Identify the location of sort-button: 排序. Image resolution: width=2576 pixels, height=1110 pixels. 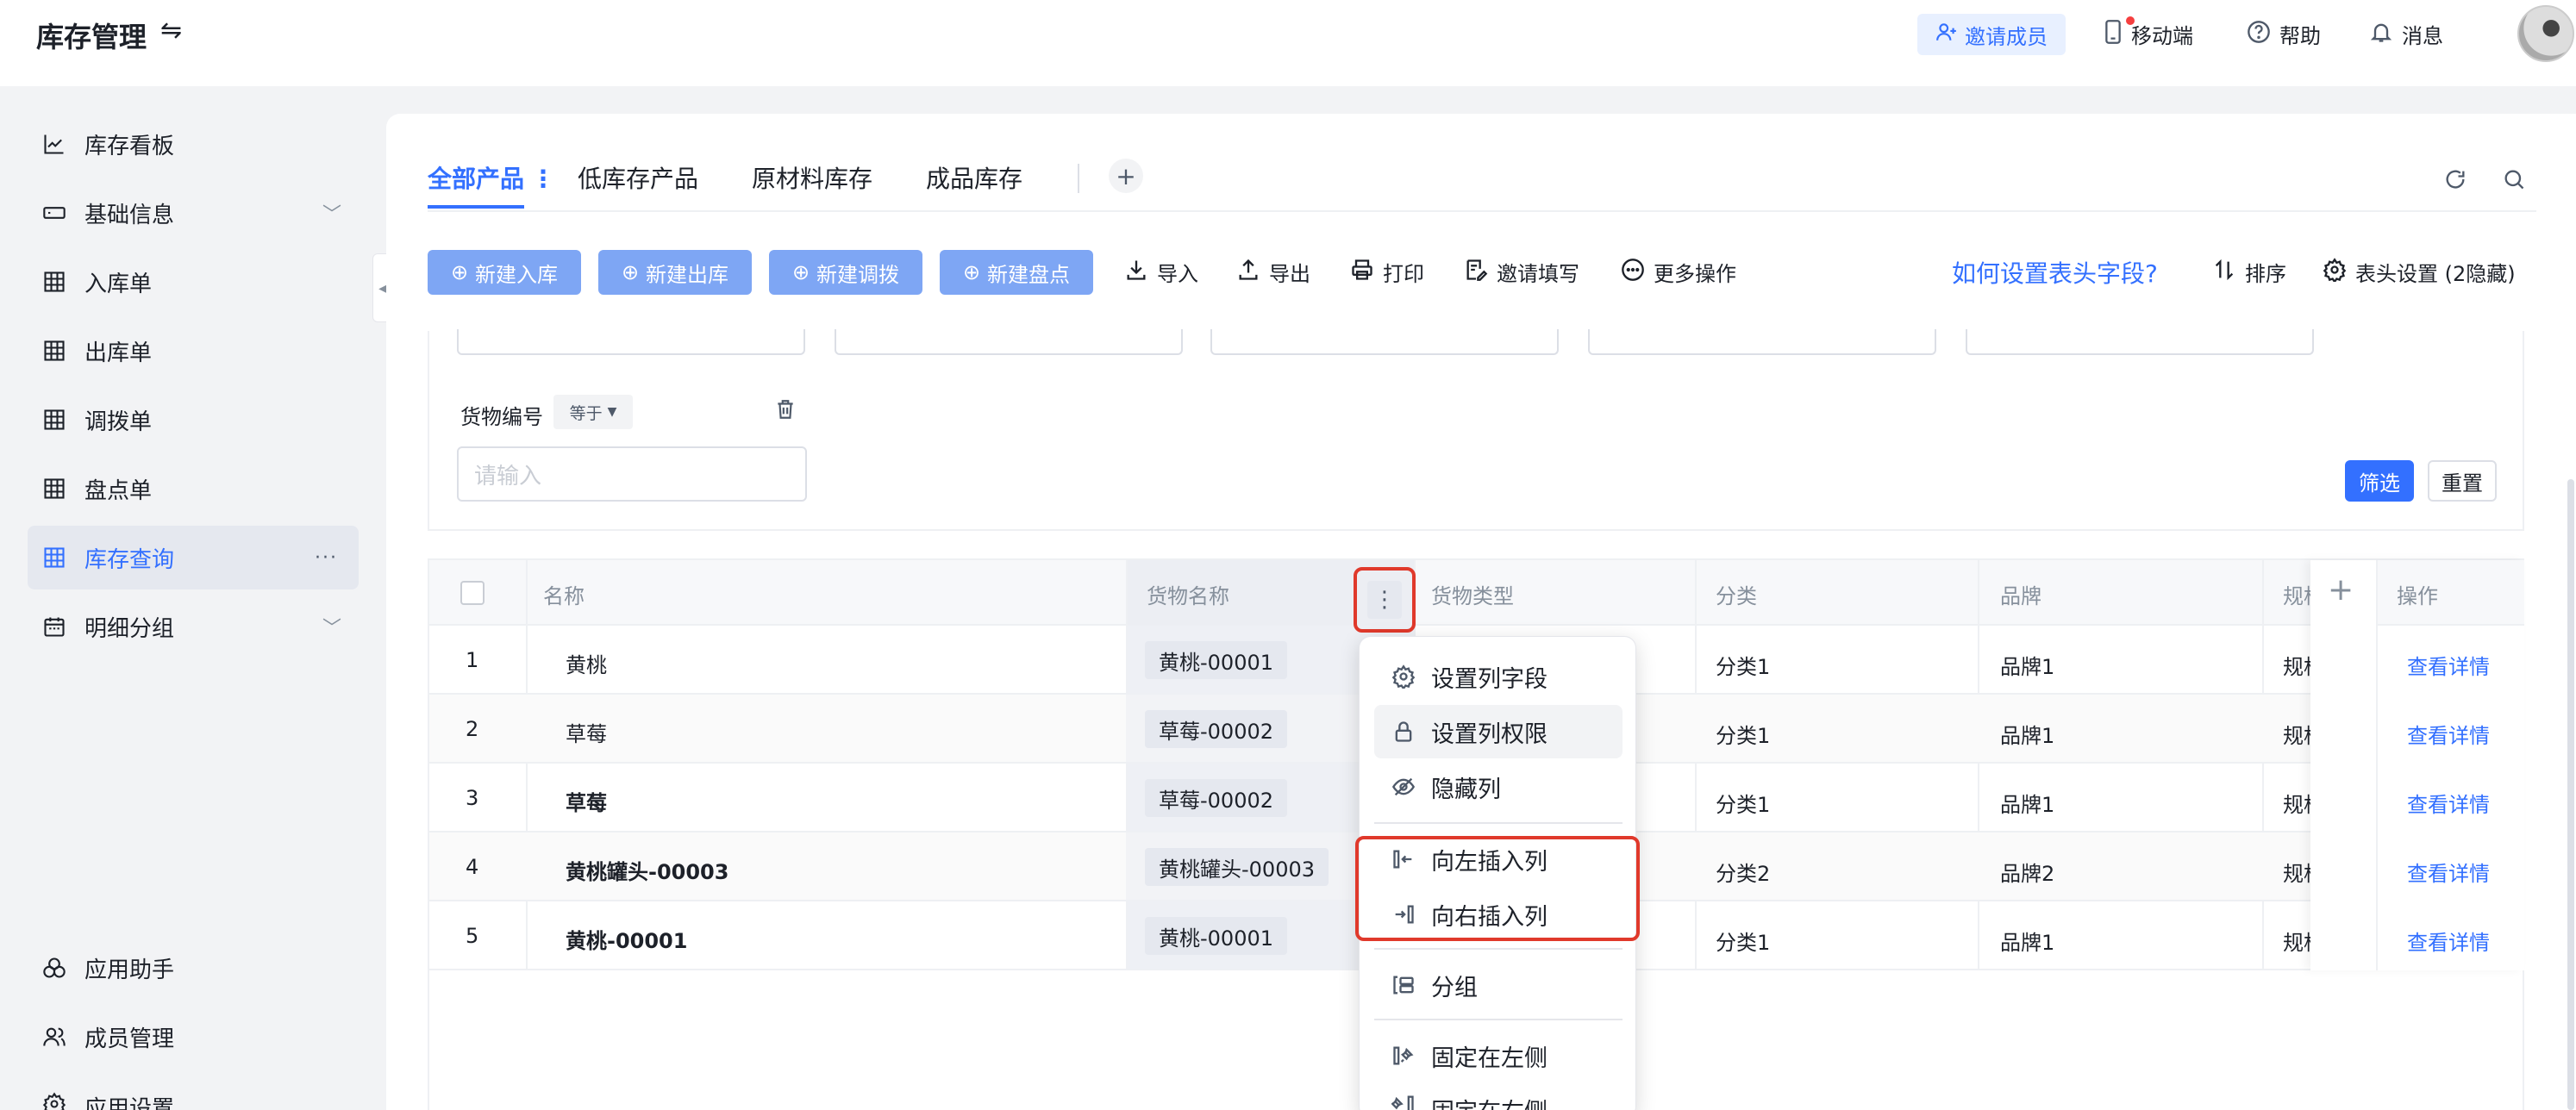
(2249, 272).